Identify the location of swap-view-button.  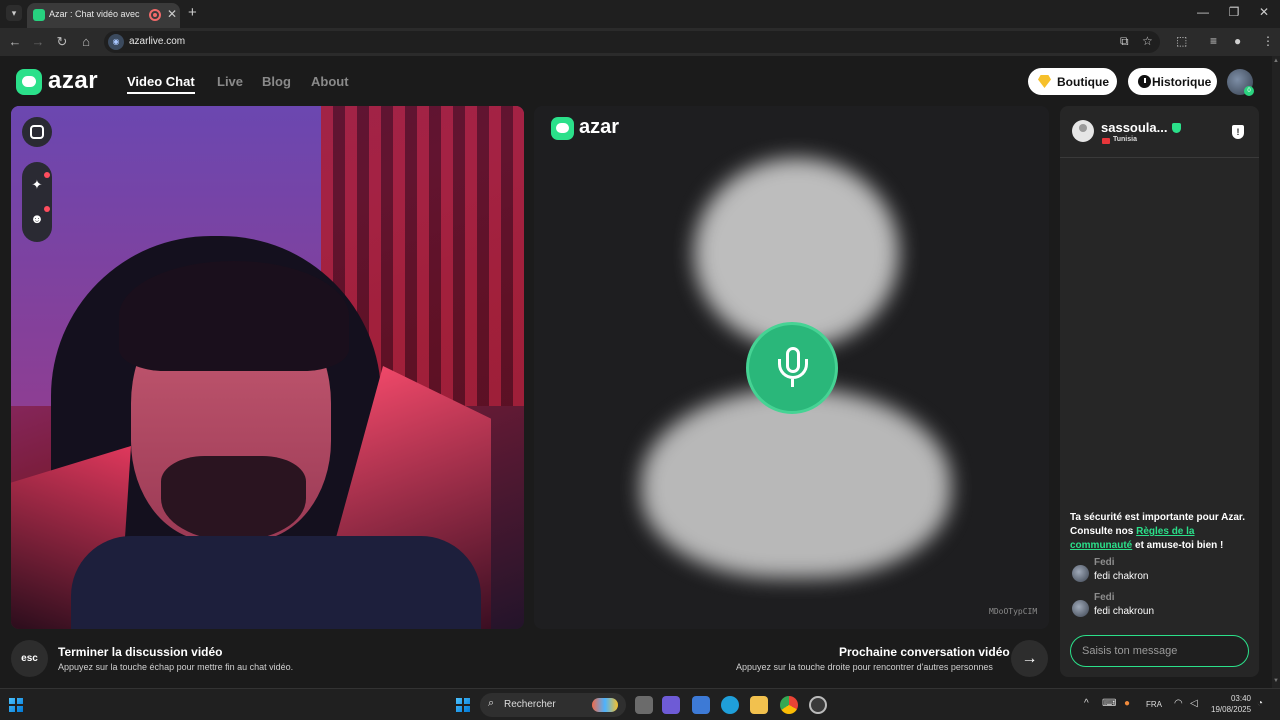
(37, 132).